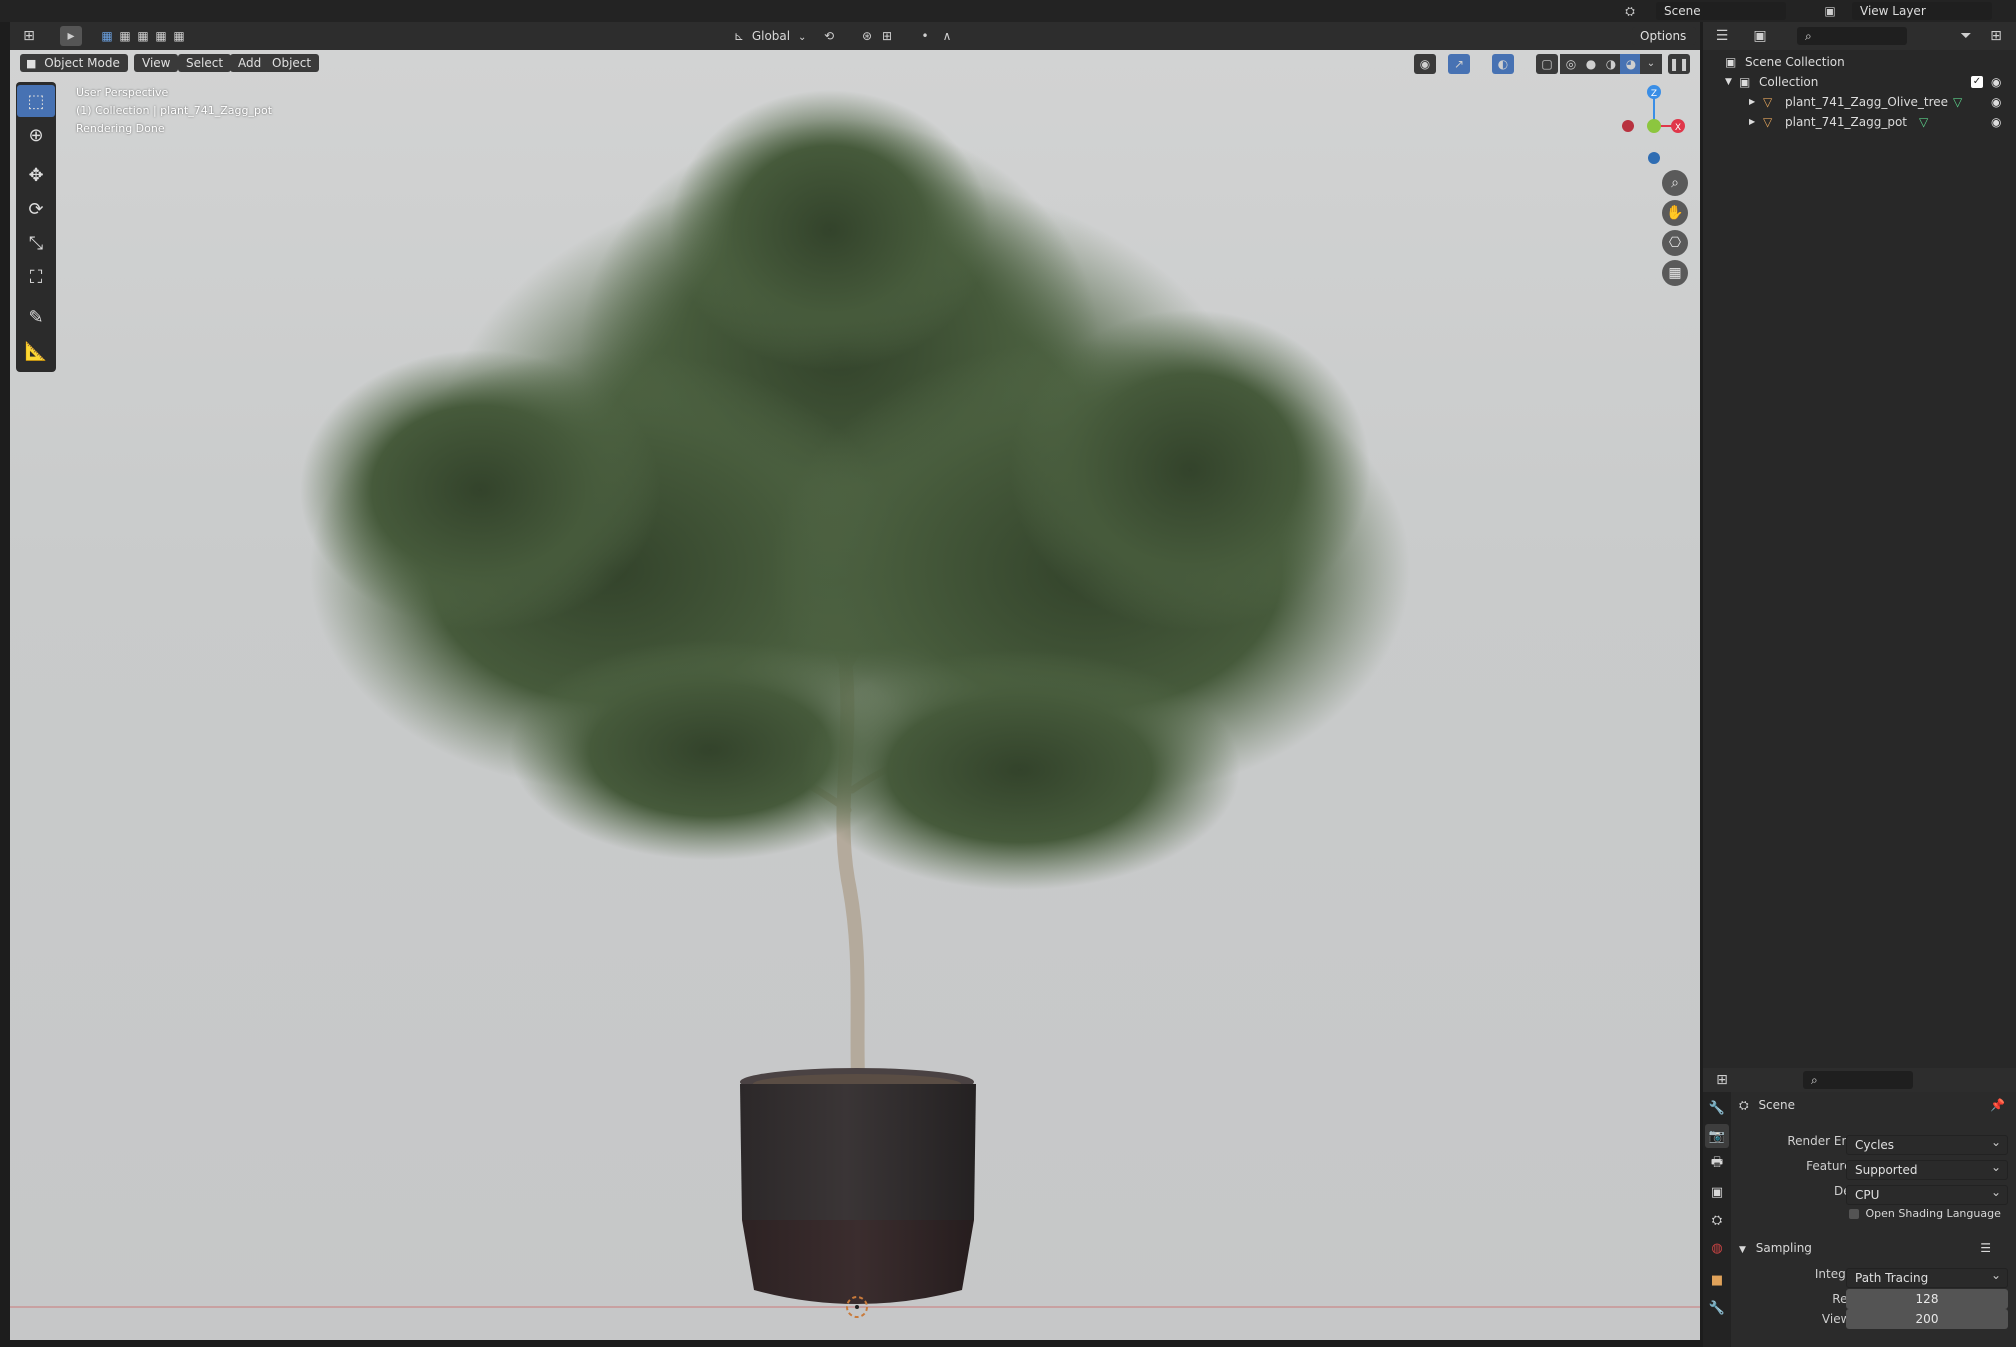 The width and height of the screenshot is (2016, 1347). I want to click on sampling-title: Sampling, so click(1783, 1248).